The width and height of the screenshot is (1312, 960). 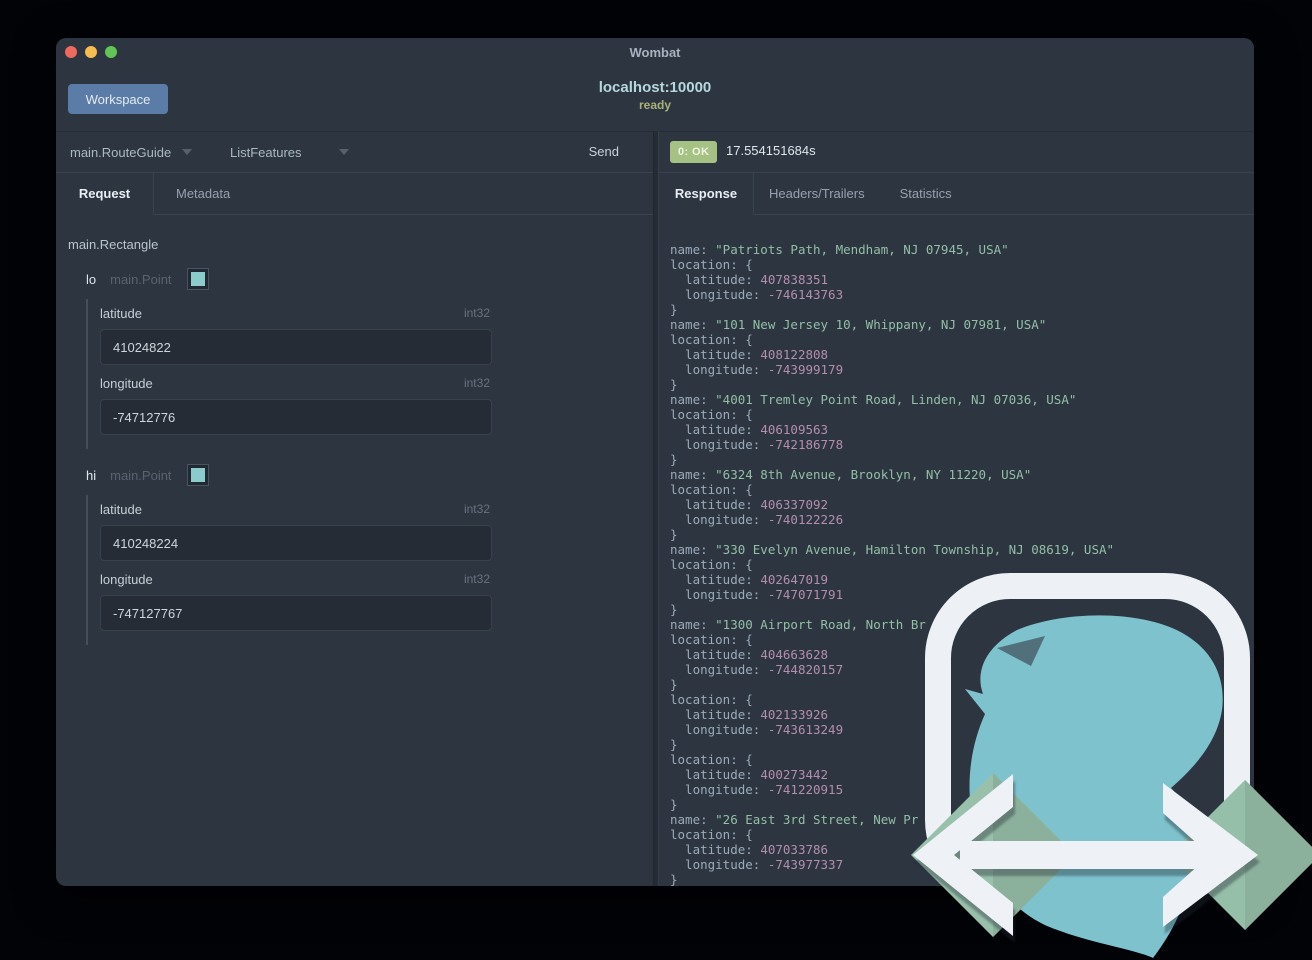 What do you see at coordinates (757, 444) in the screenshot?
I see `response-line: longitude: -742186778` at bounding box center [757, 444].